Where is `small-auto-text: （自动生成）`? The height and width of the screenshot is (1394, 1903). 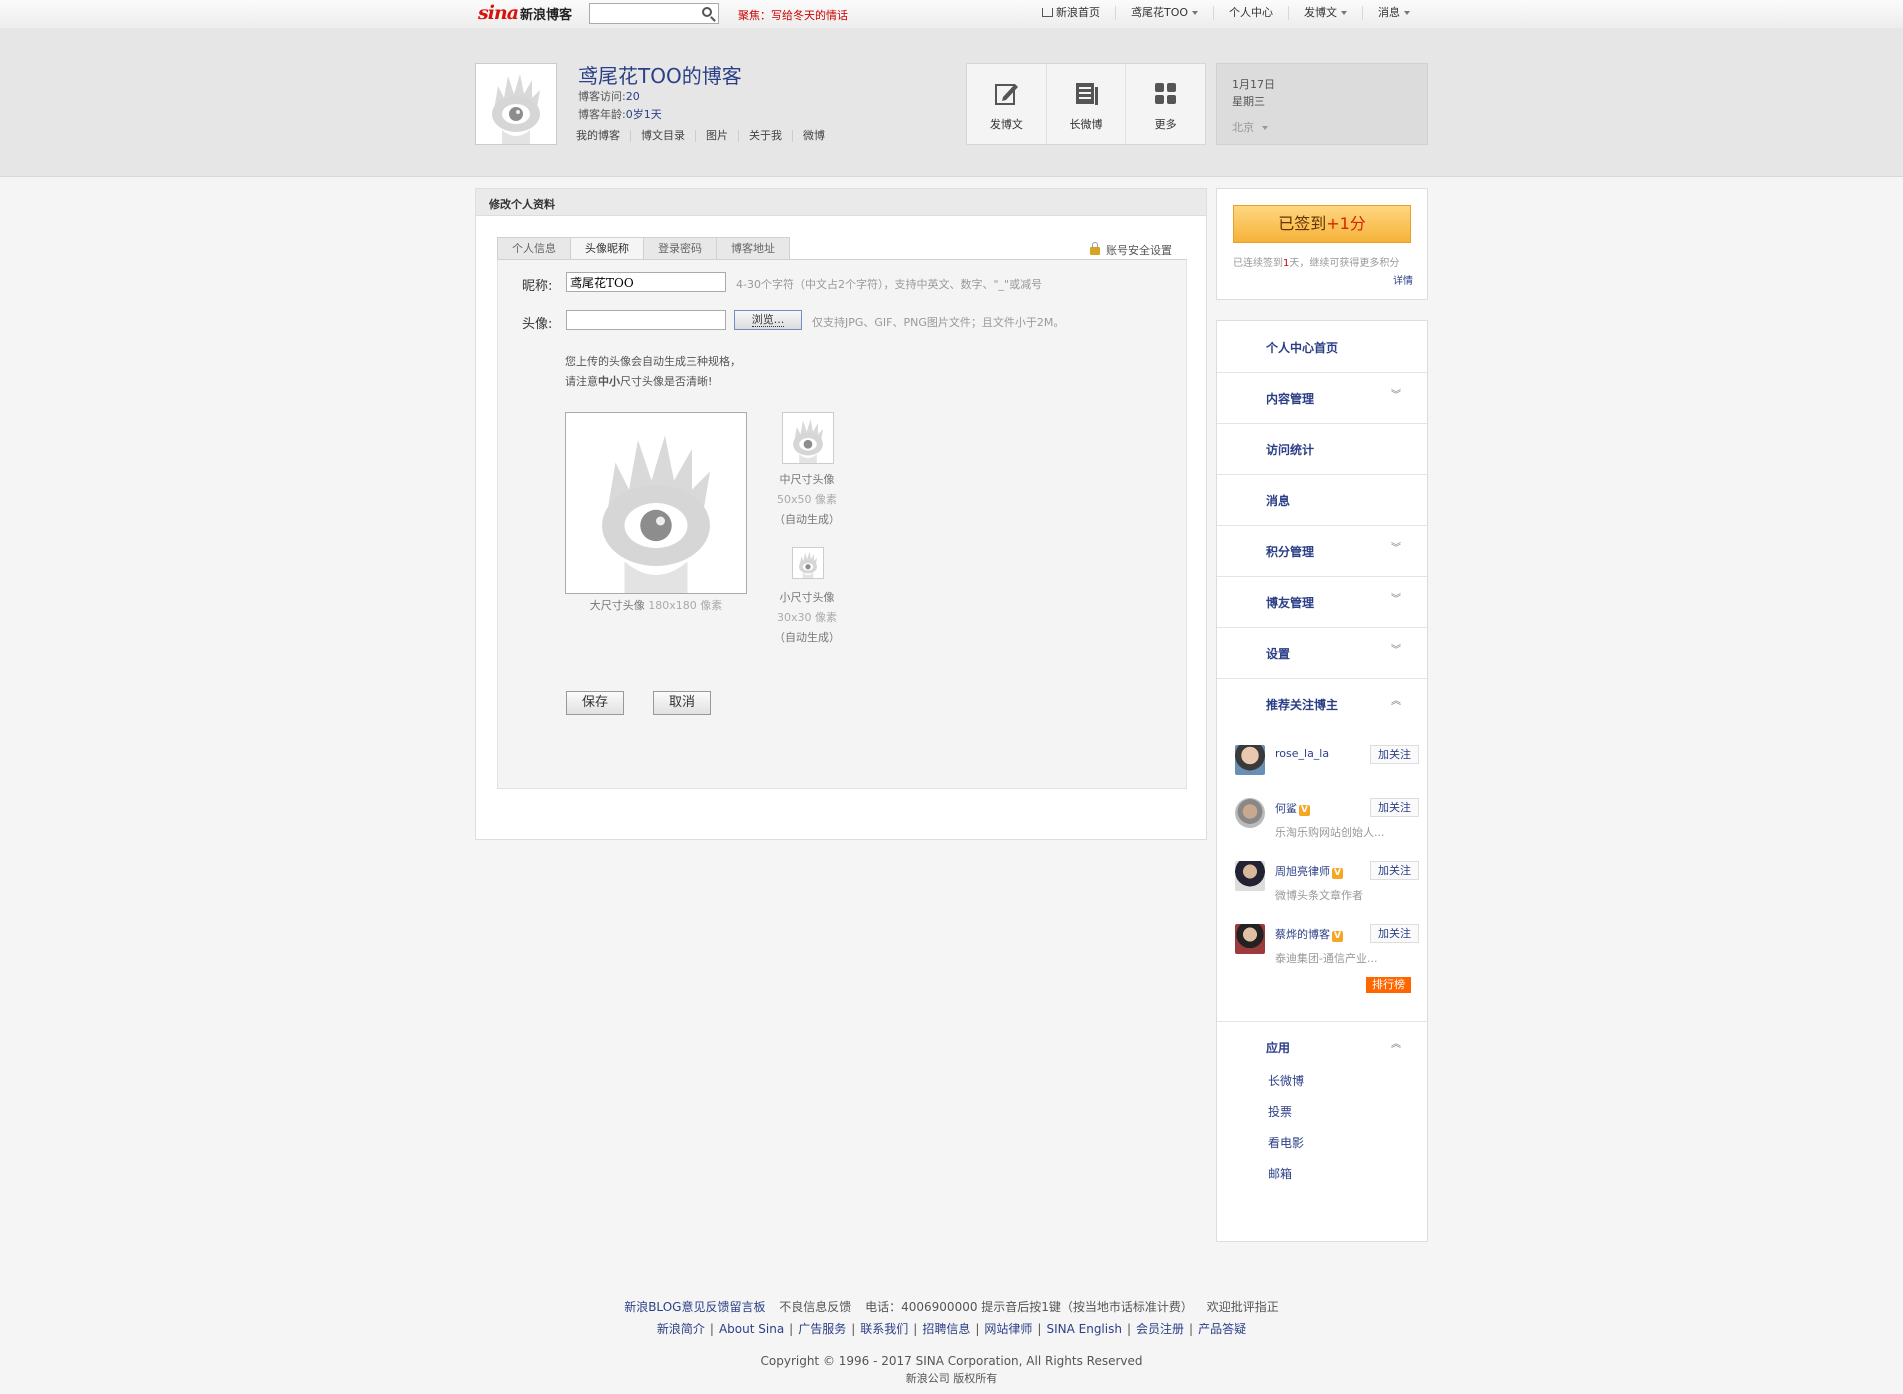
small-auto-text: （自动生成） is located at coordinates (807, 637).